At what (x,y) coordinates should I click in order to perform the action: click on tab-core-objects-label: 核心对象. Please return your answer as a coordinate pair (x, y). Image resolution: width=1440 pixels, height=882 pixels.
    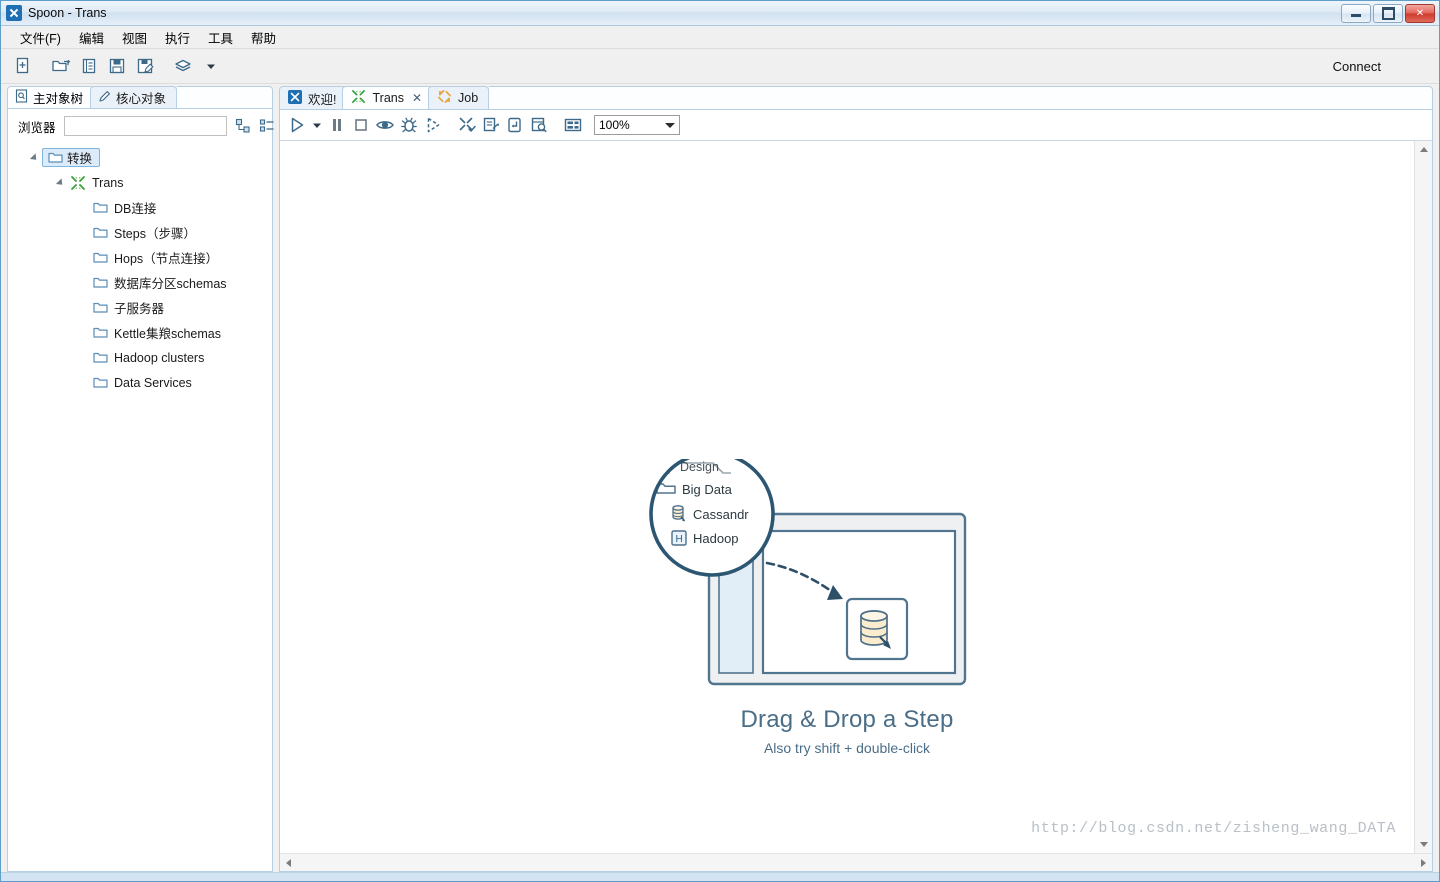
    Looking at the image, I should click on (141, 99).